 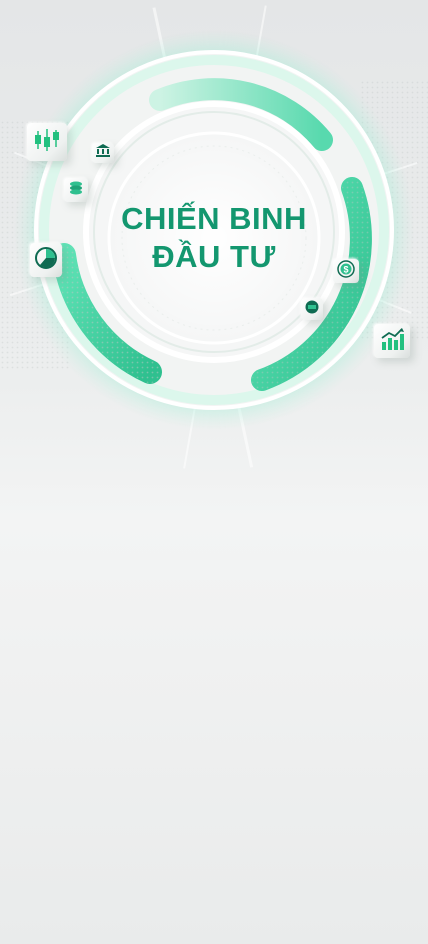 I want to click on pie-chart-icon, so click(x=46, y=260).